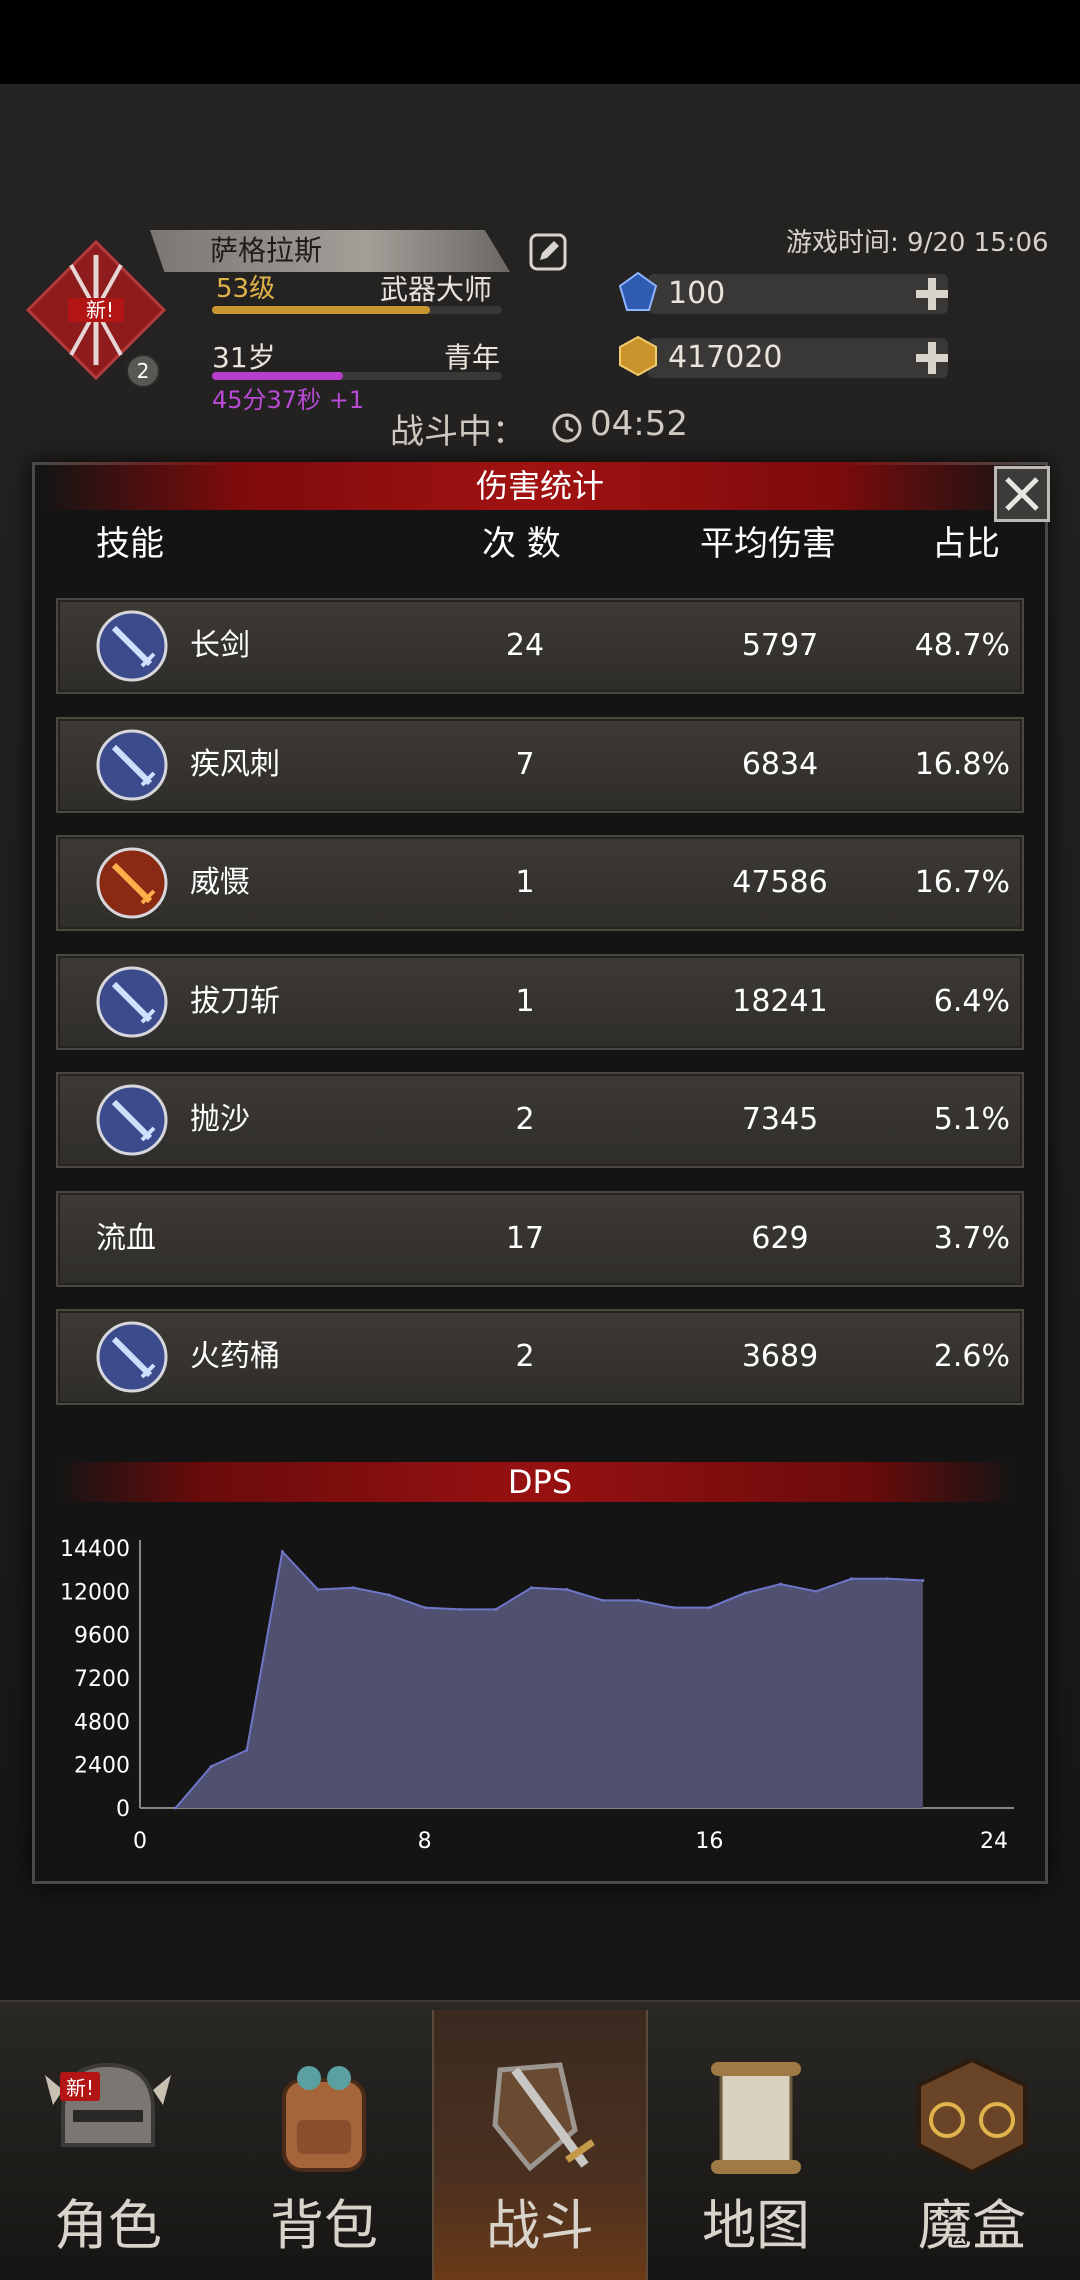  What do you see at coordinates (235, 1001) in the screenshot?
I see `skill-name: 拔刀斩` at bounding box center [235, 1001].